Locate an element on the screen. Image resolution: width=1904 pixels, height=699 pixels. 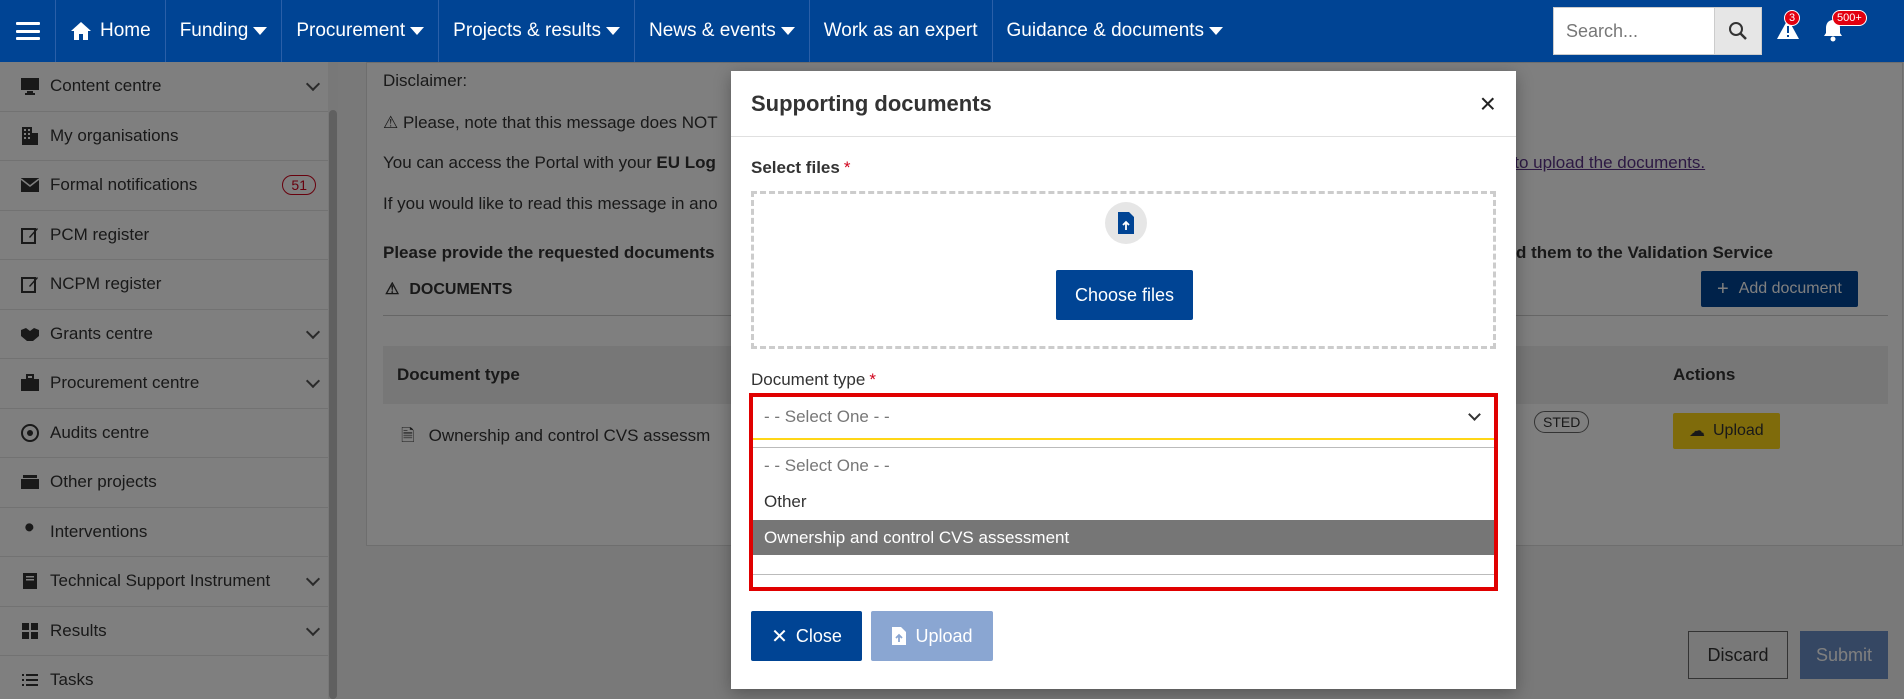
alerts-badge: 3 is located at coordinates (1792, 18).